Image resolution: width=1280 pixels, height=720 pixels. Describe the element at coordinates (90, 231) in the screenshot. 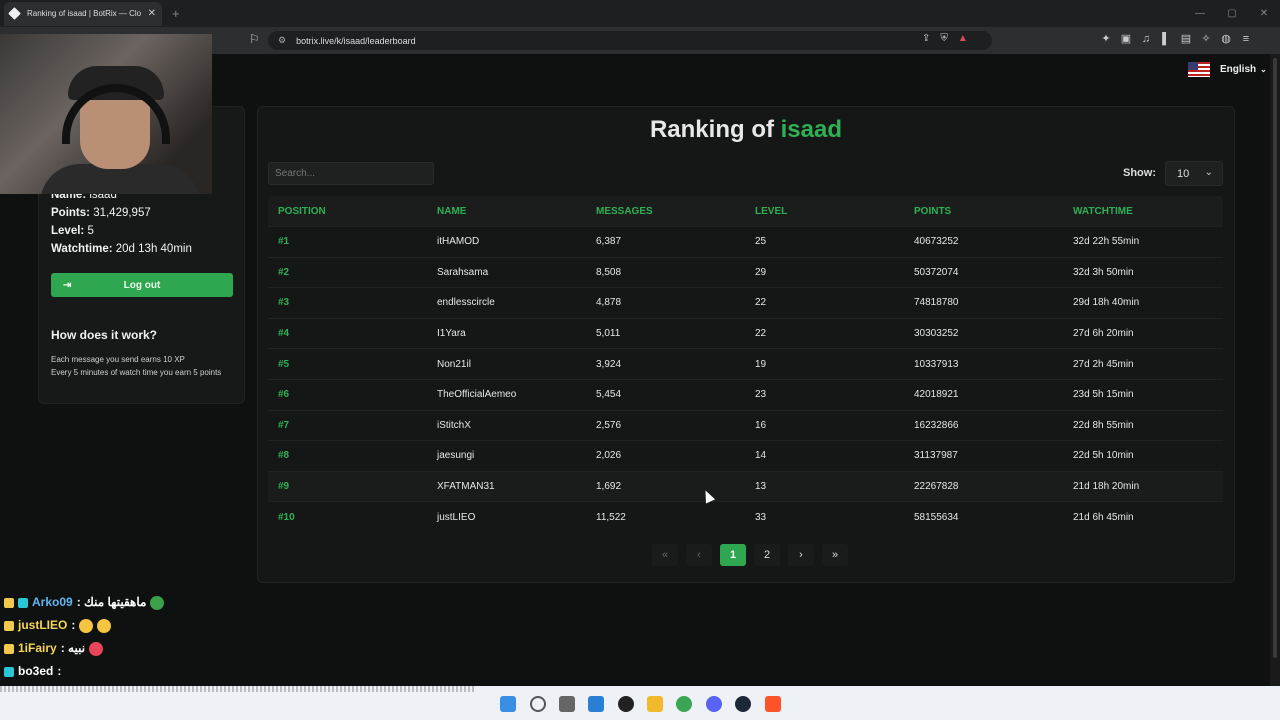

I see `level-value: 5` at that location.